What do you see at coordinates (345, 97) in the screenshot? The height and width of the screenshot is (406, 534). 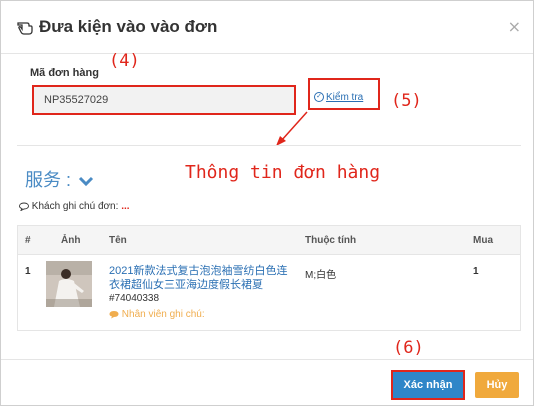 I see `check-button-label: Kiểm tra` at bounding box center [345, 97].